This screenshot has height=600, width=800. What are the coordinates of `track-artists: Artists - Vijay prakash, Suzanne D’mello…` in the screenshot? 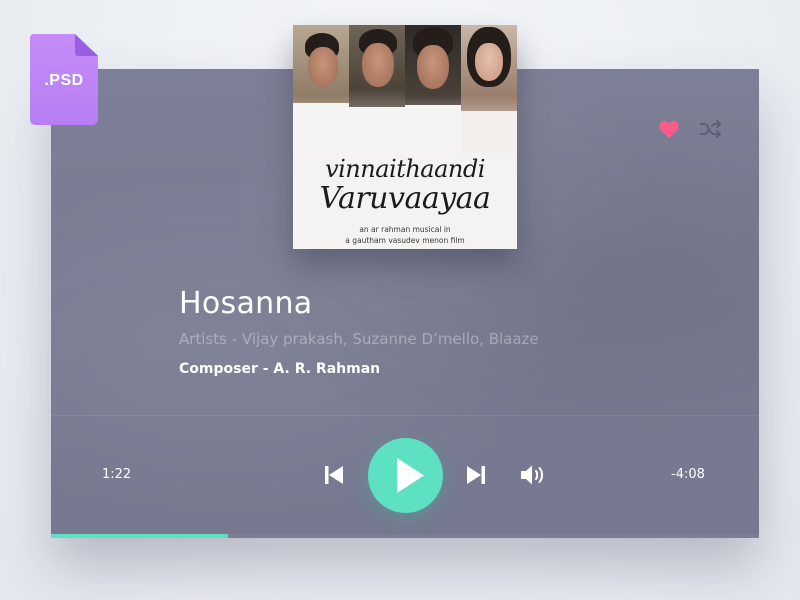 It's located at (359, 339).